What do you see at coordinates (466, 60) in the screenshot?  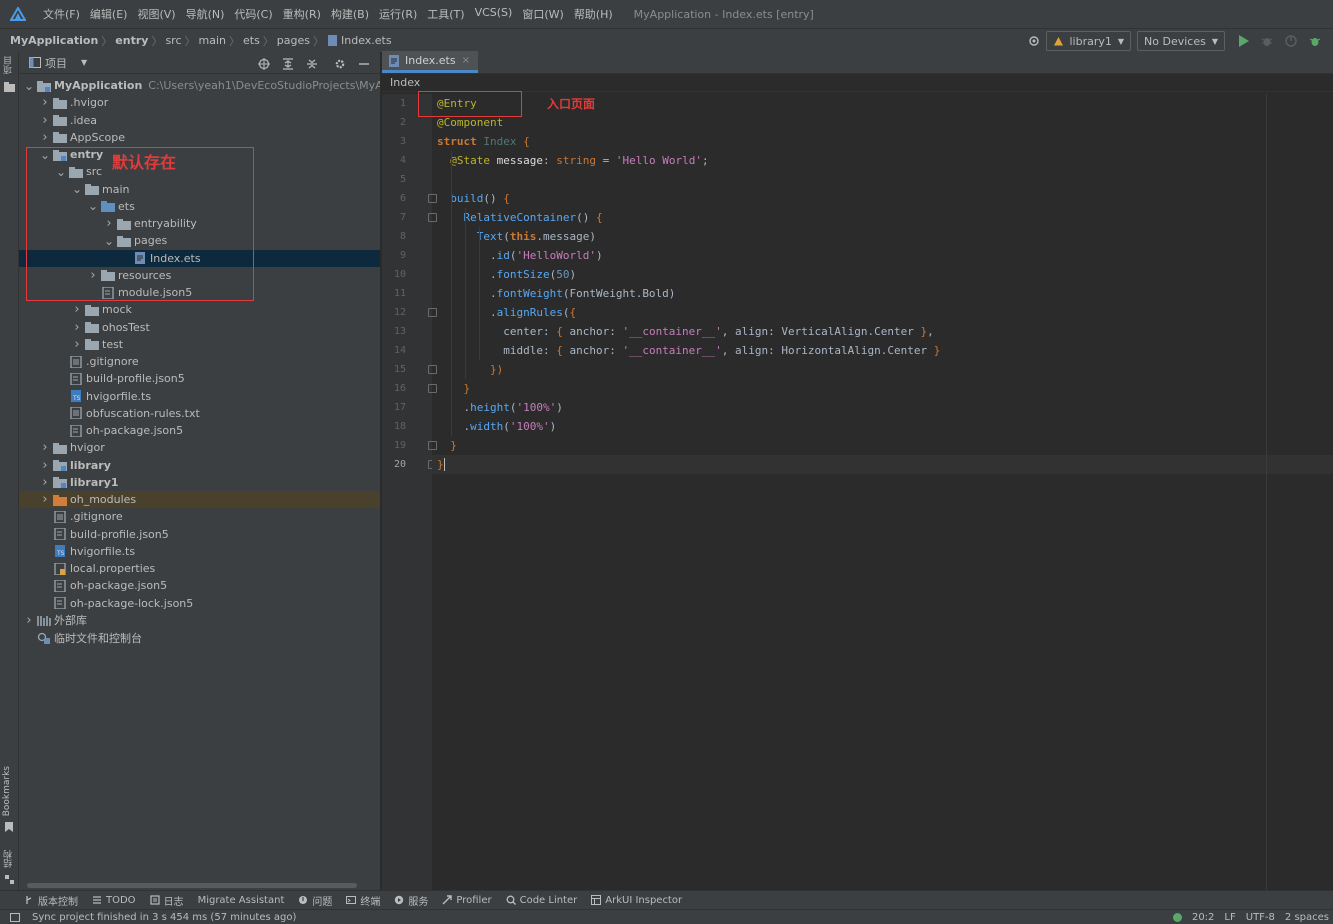 I see `close-icon: ×` at bounding box center [466, 60].